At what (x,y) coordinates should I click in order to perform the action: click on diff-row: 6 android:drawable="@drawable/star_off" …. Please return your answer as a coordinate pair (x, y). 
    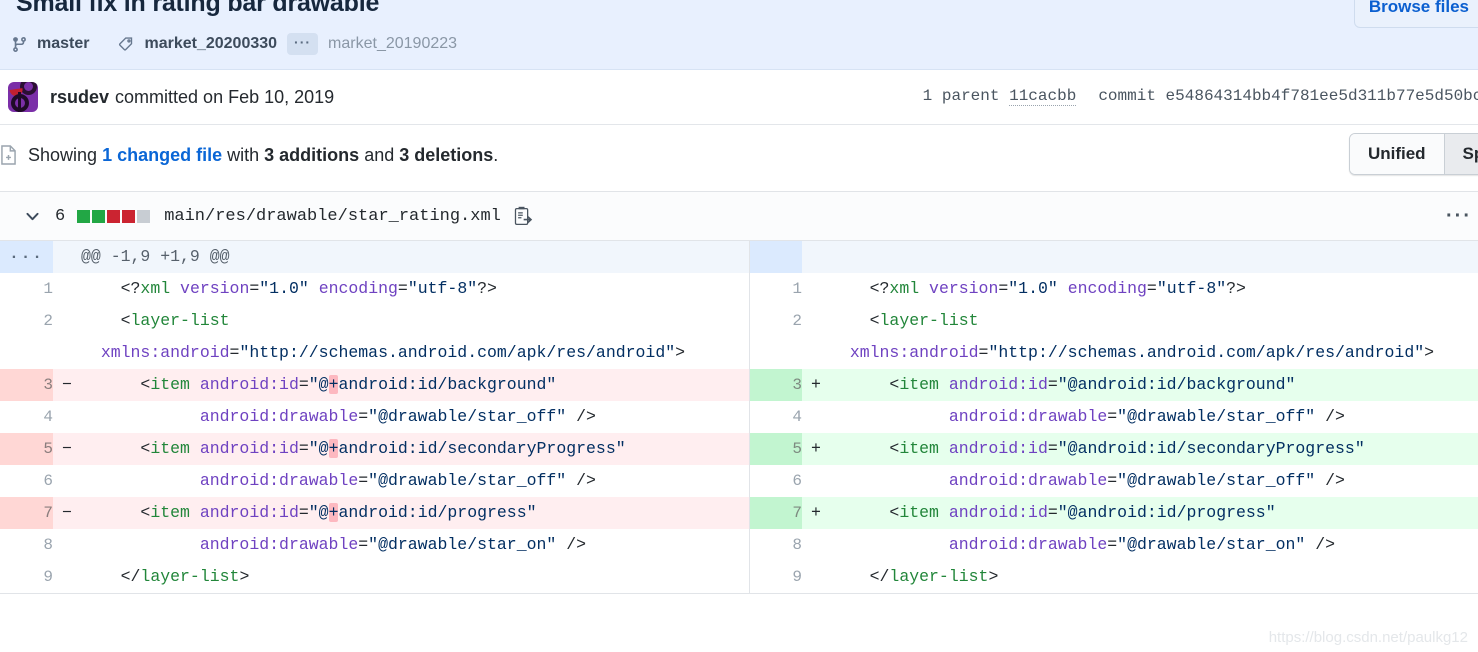
    Looking at the image, I should click on (739, 481).